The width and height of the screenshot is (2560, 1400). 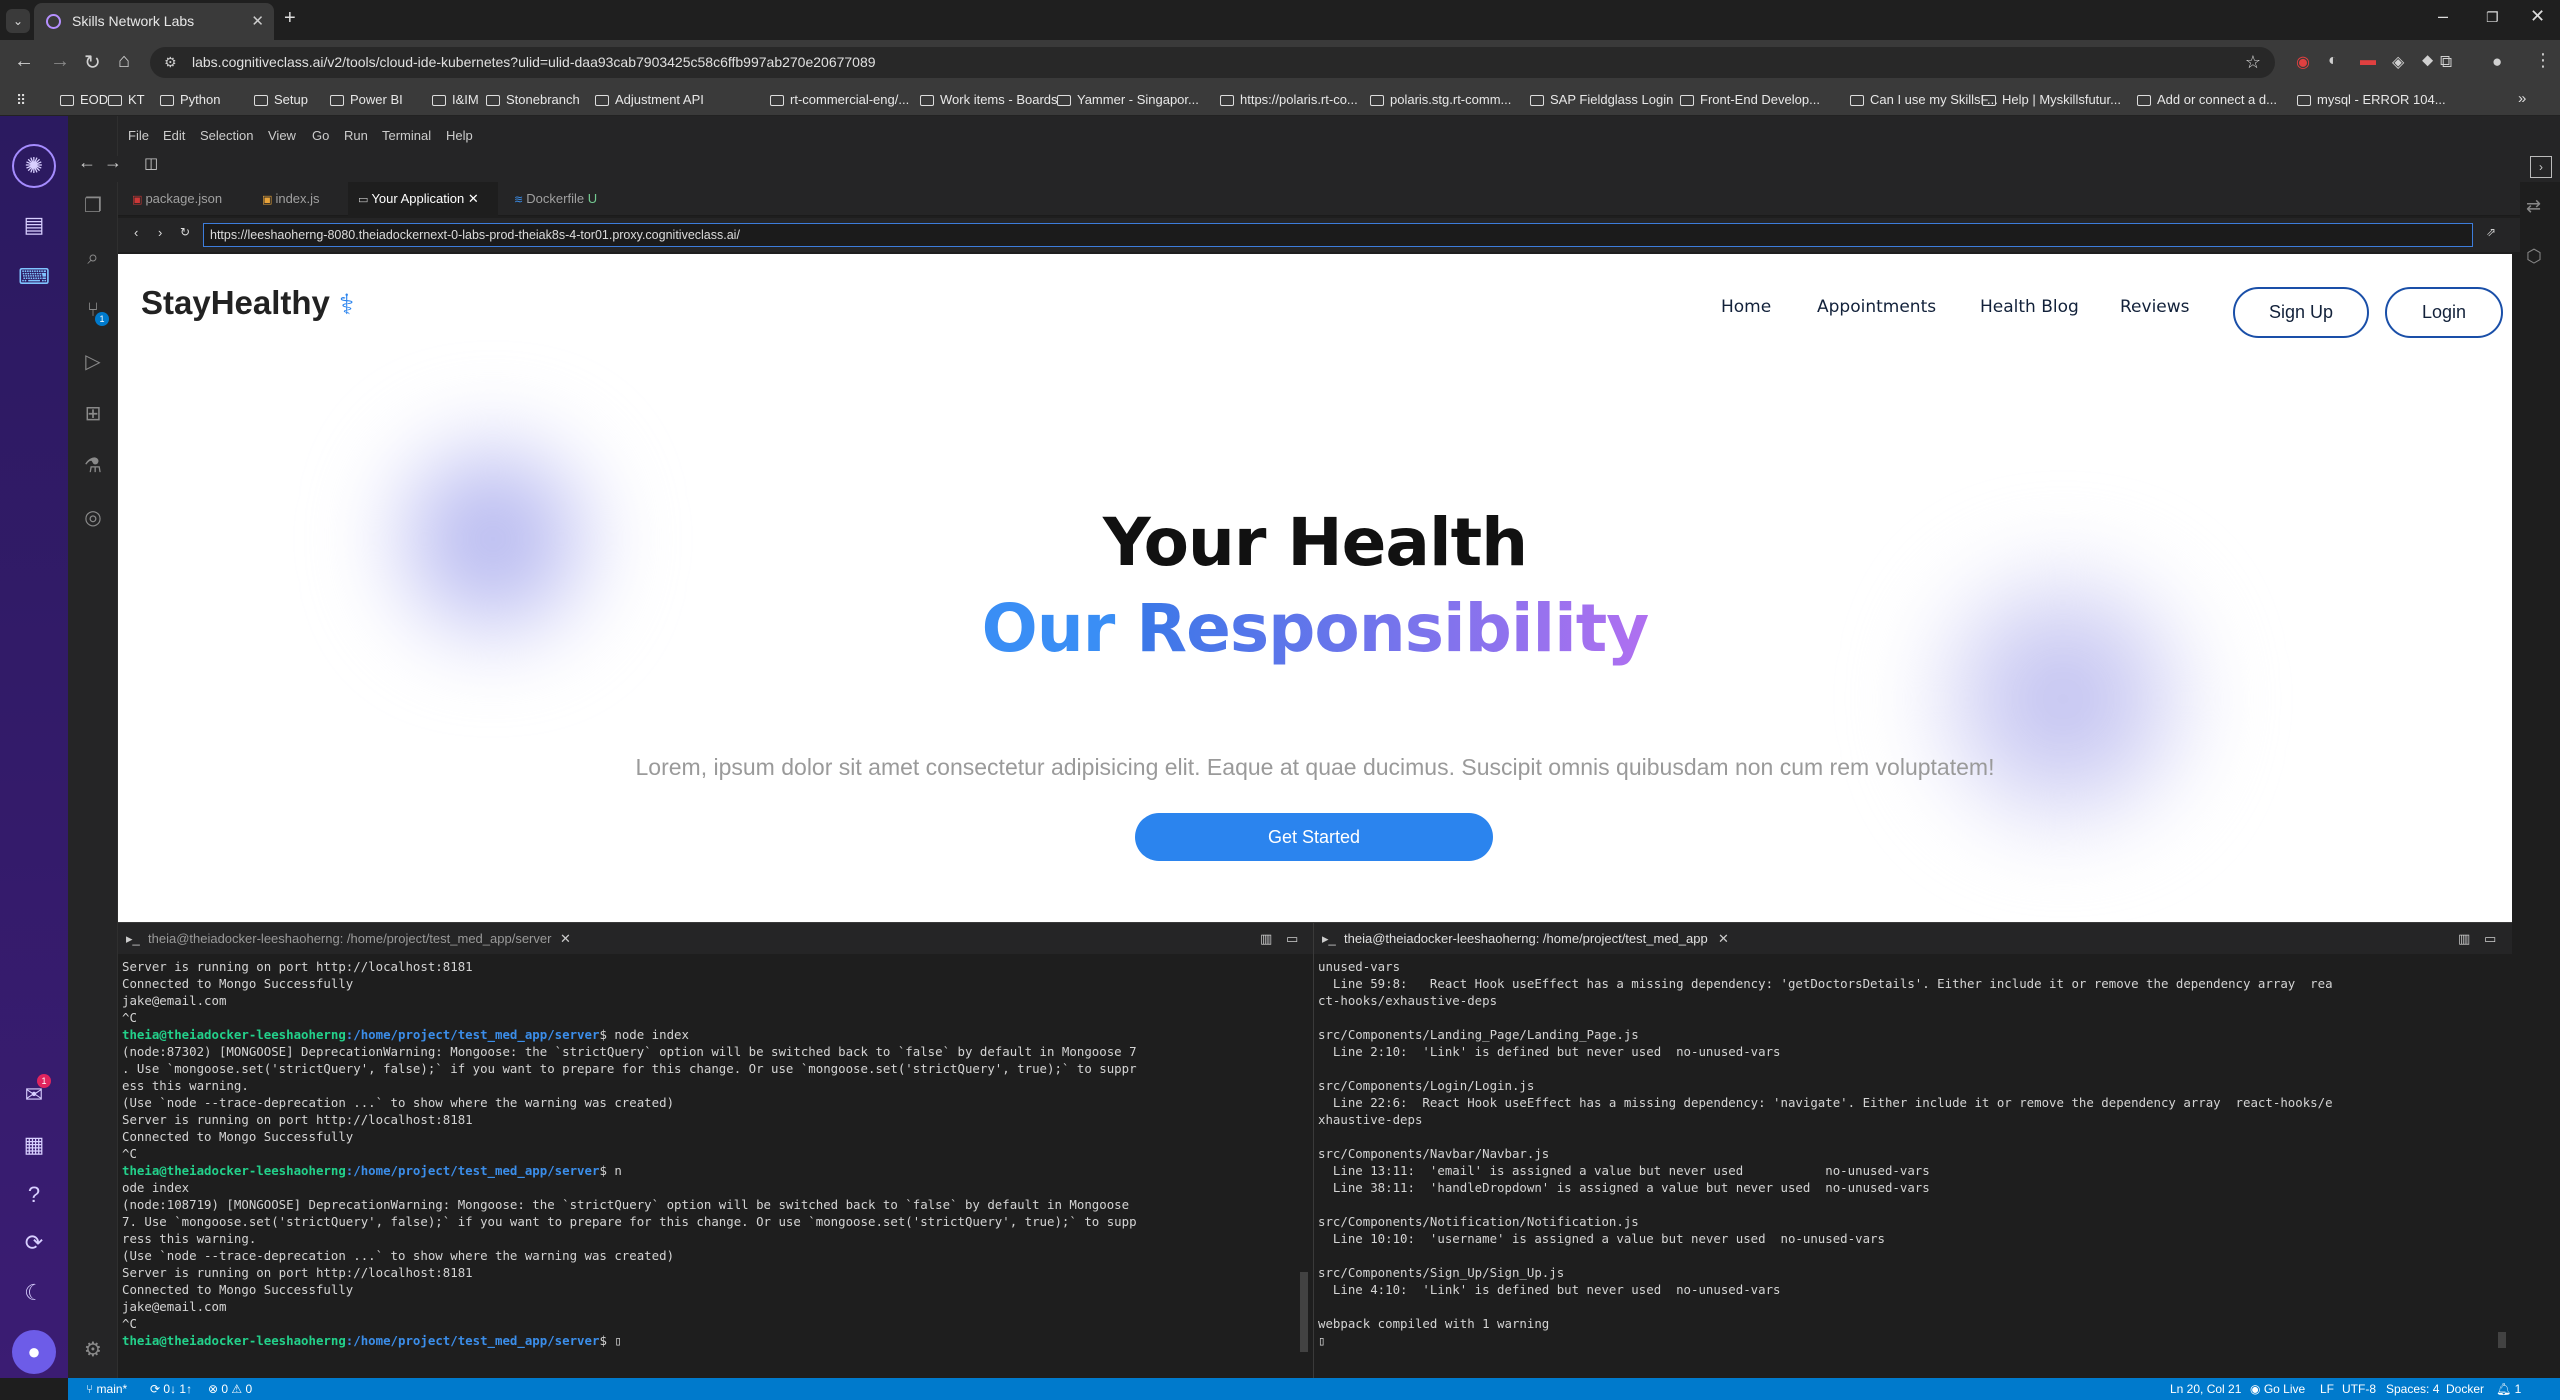 I want to click on extensions-icon: ⊞, so click(x=93, y=414).